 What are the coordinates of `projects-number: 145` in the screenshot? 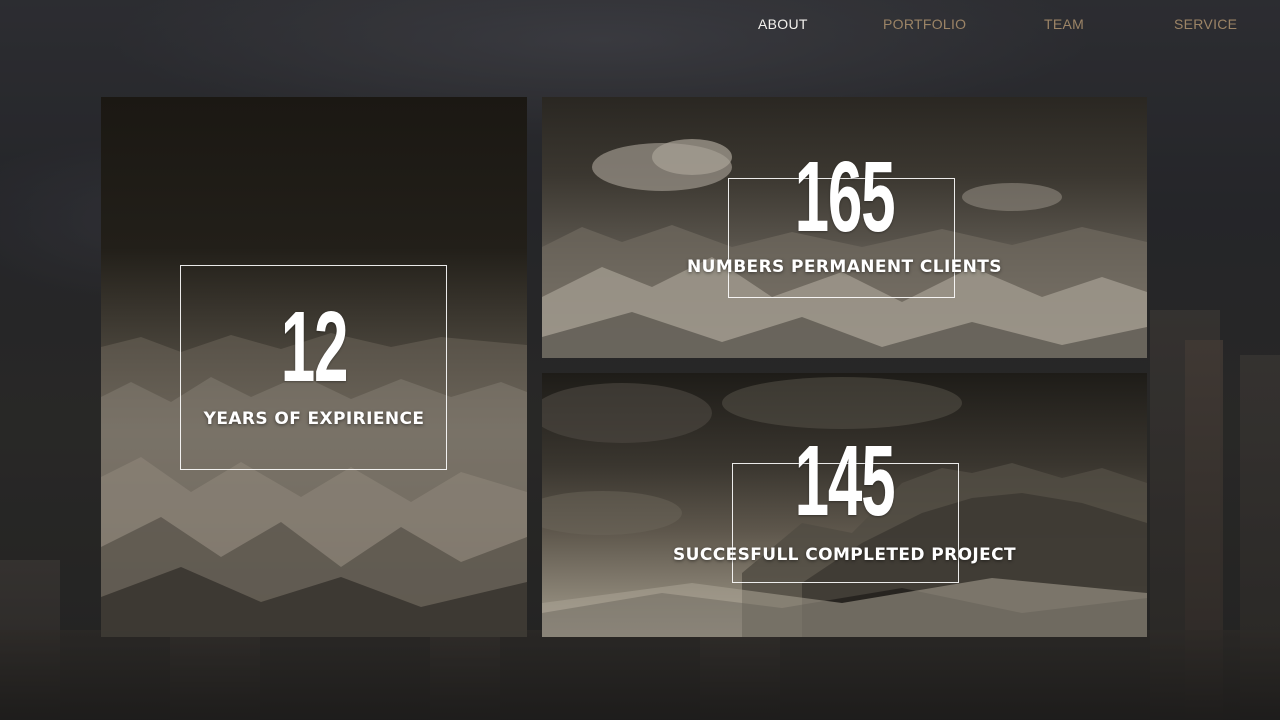 It's located at (845, 481).